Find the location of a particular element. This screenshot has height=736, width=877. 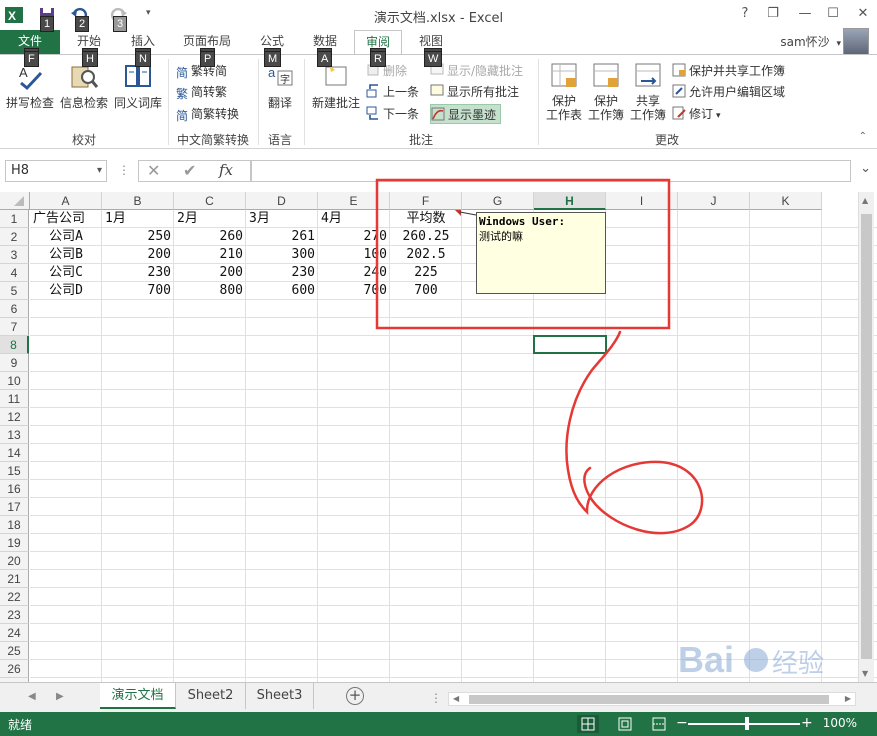

protect-sheet-label-1: 保护 is located at coordinates (563, 101).